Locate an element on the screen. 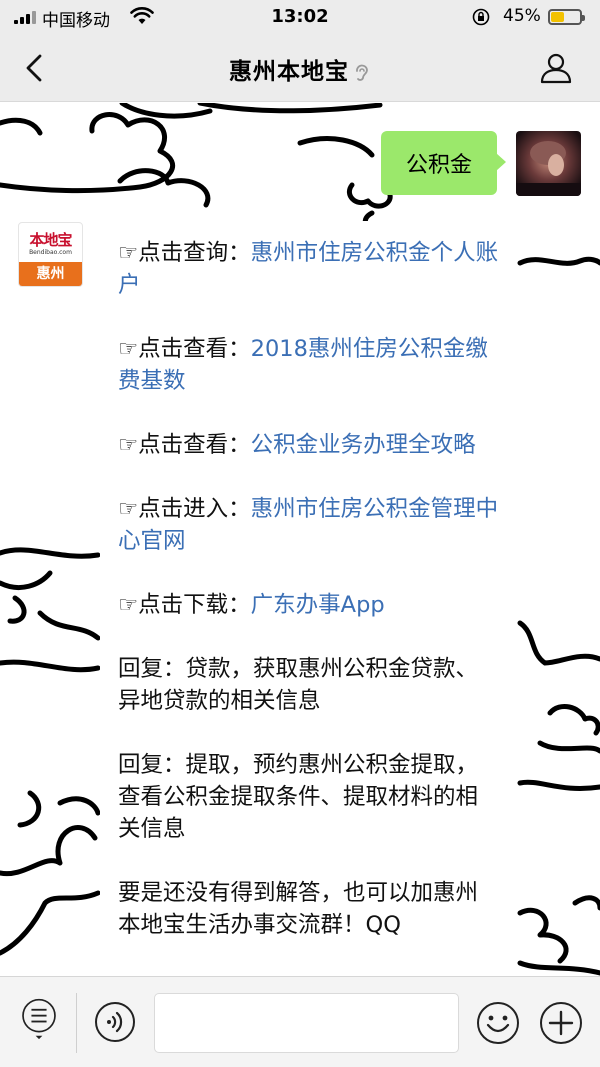  orientation-lock-icon is located at coordinates (481, 17).